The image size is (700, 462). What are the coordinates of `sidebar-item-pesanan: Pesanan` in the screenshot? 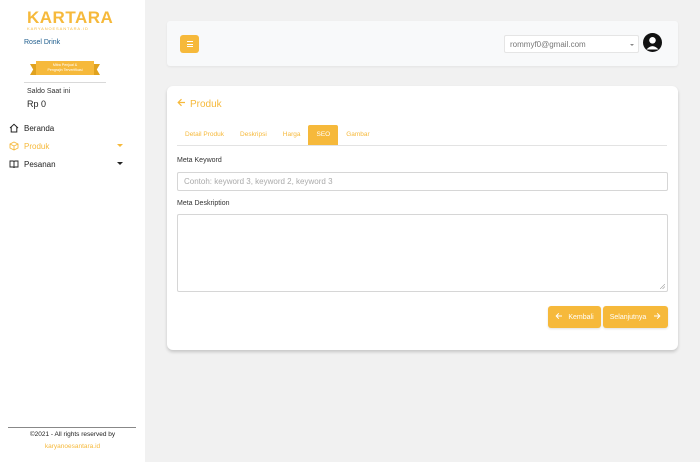 It's located at (66, 164).